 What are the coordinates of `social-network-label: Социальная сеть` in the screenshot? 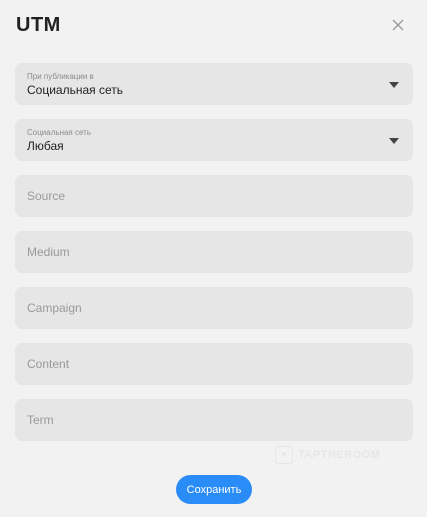 It's located at (59, 132).